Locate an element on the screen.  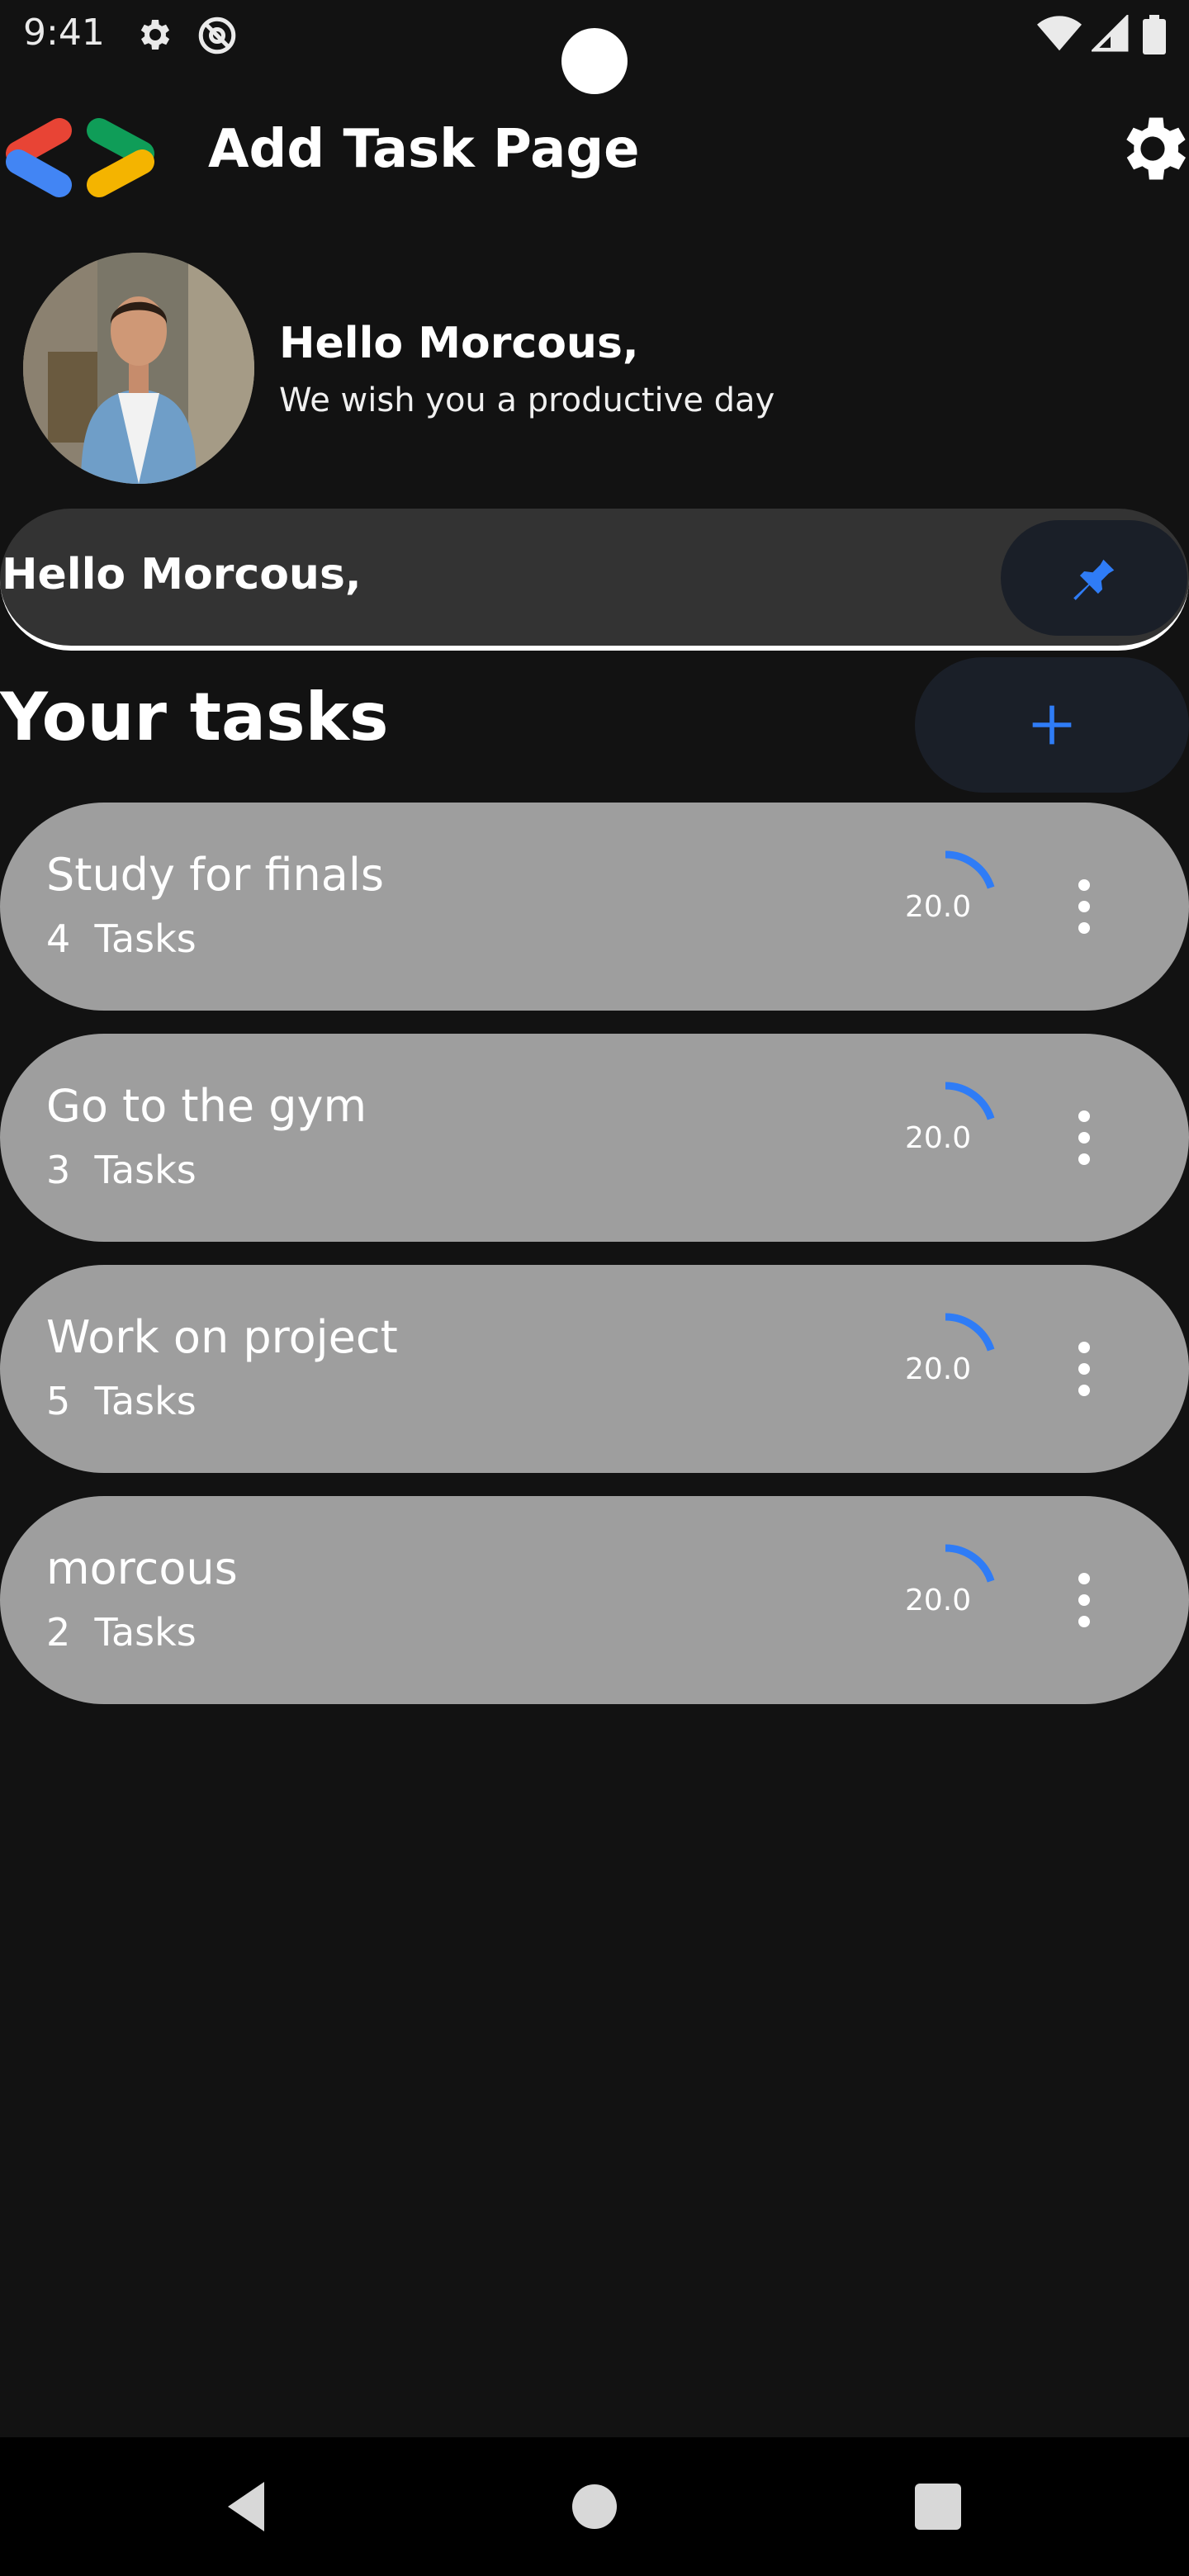
page-title: Add Task Page is located at coordinates (424, 149).